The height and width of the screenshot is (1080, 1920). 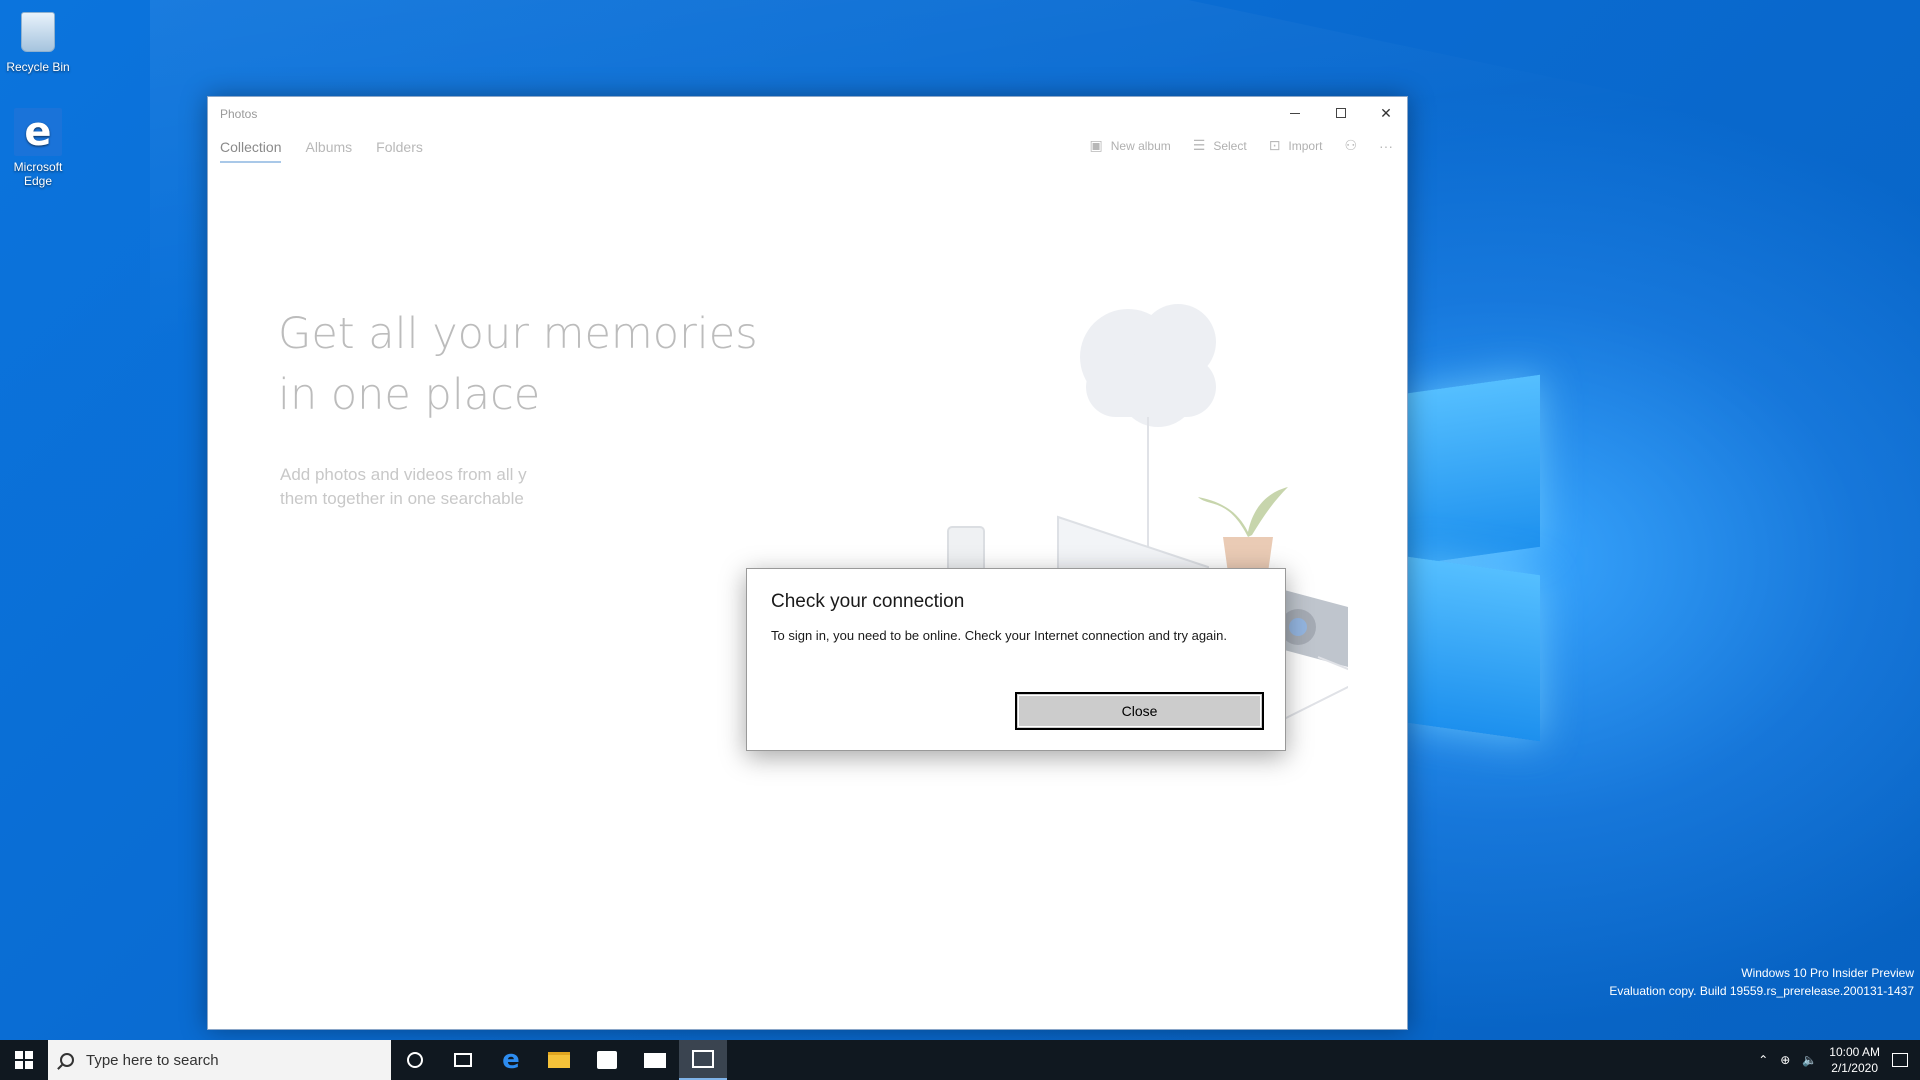 I want to click on notification-icon, so click(x=1900, y=1060).